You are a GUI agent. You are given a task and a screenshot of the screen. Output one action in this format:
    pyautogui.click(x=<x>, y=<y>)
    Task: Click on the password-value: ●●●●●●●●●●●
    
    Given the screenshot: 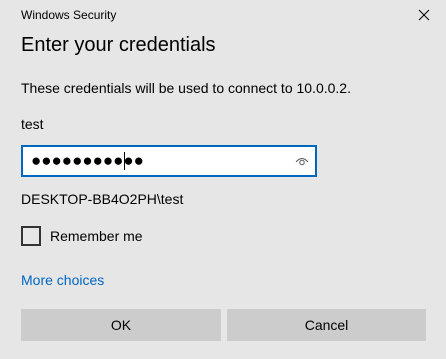 What is the action you would take?
    pyautogui.click(x=87, y=160)
    